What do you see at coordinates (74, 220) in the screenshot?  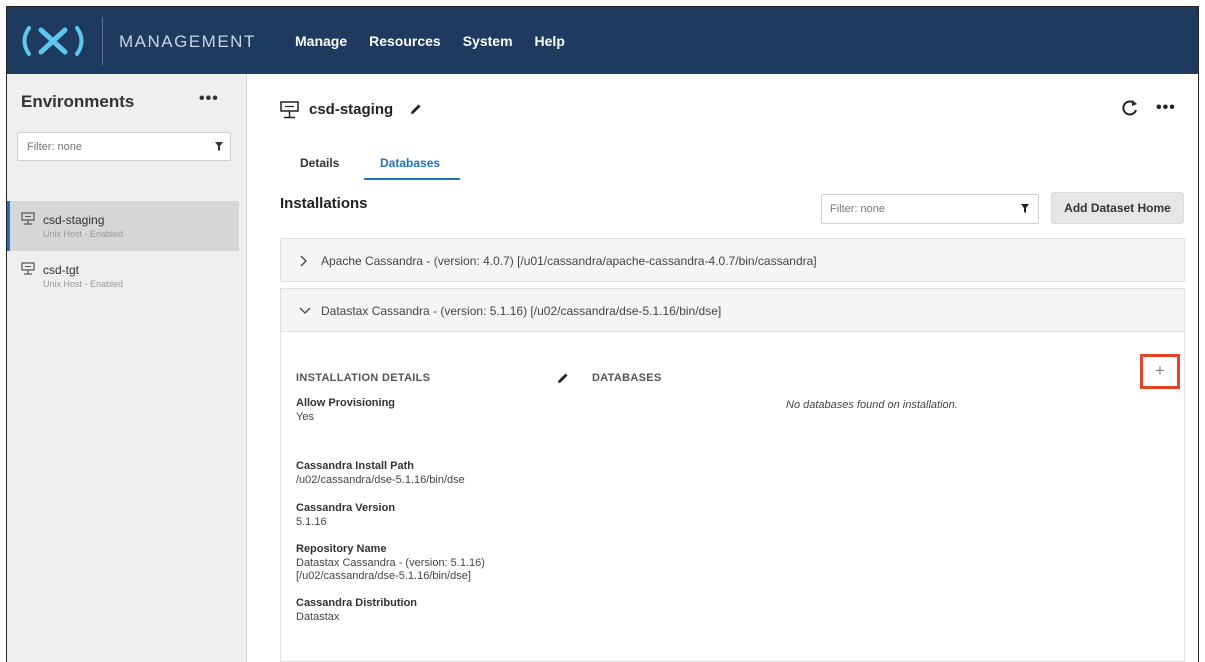 I see `env-name: csd-staging` at bounding box center [74, 220].